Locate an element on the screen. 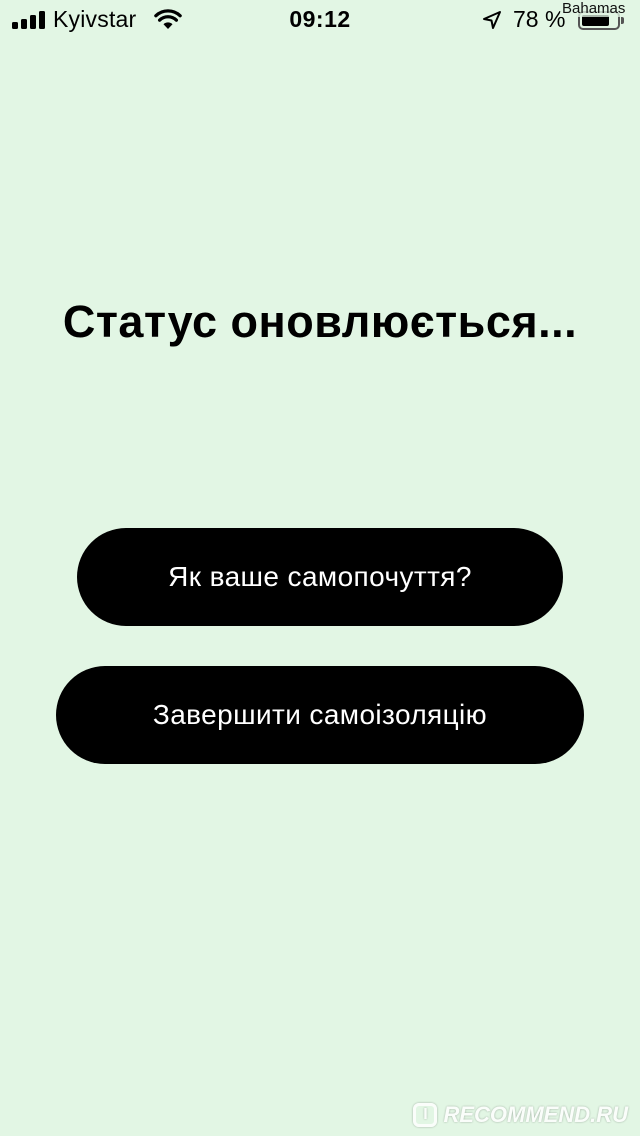 This screenshot has height=1136, width=640. end-self-isolation-button-label: Завершити самоізоляцію is located at coordinates (320, 714).